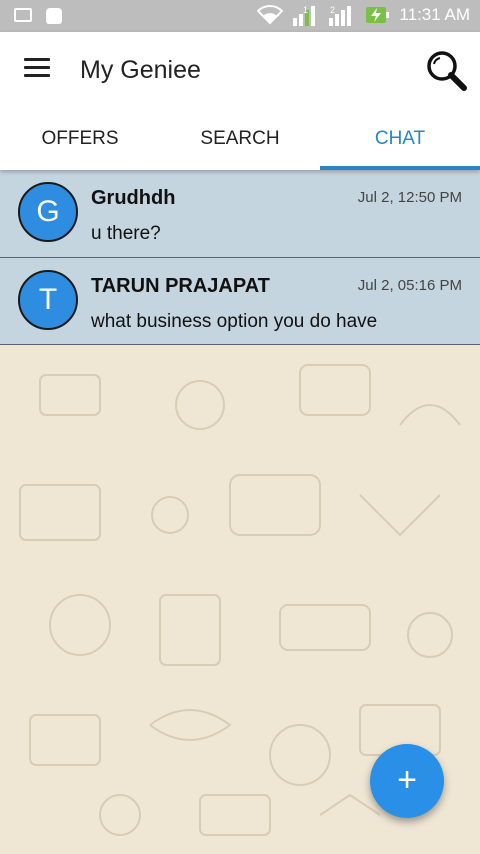 This screenshot has width=480, height=854. I want to click on signal-sim2-icon: 2, so click(340, 15).